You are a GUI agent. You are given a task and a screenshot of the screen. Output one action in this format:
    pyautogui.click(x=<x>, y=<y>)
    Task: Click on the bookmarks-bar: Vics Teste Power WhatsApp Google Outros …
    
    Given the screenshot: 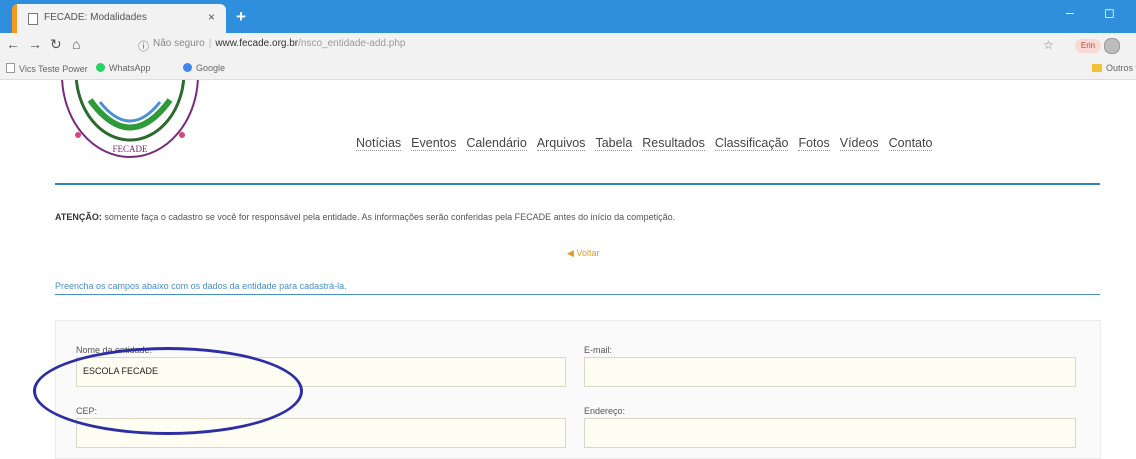 What is the action you would take?
    pyautogui.click(x=568, y=69)
    